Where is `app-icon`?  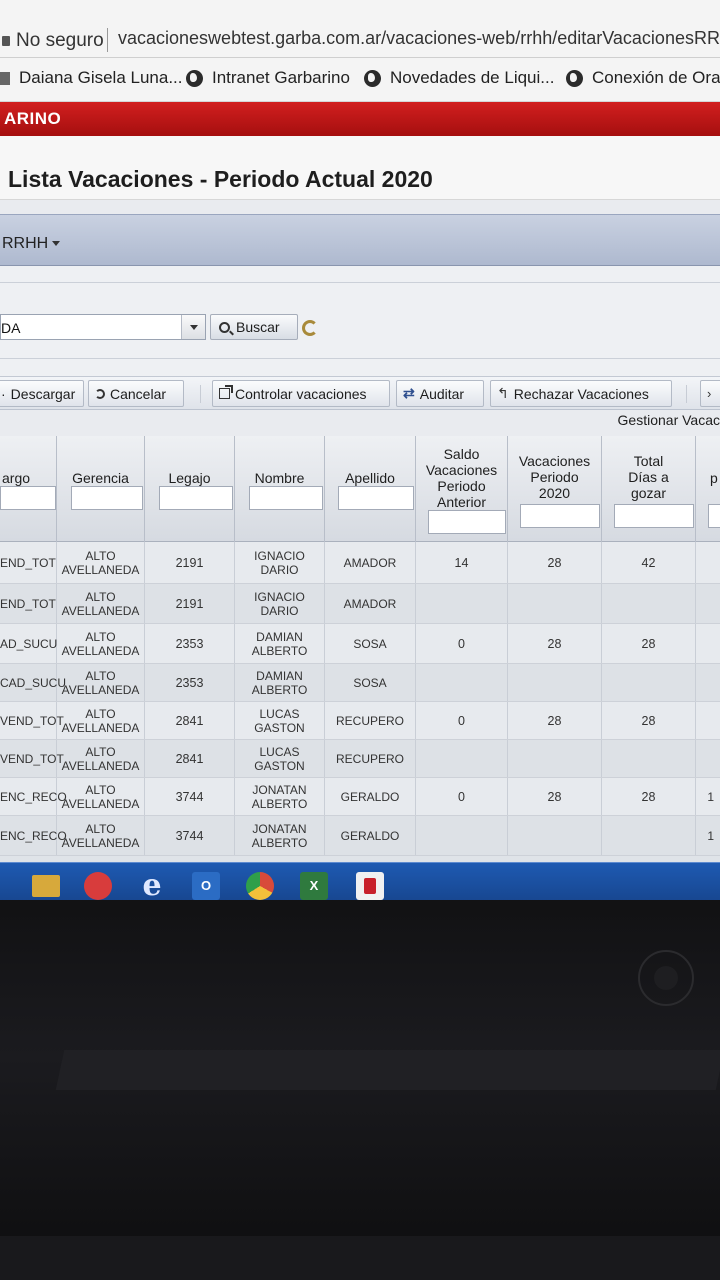
app-icon is located at coordinates (370, 886).